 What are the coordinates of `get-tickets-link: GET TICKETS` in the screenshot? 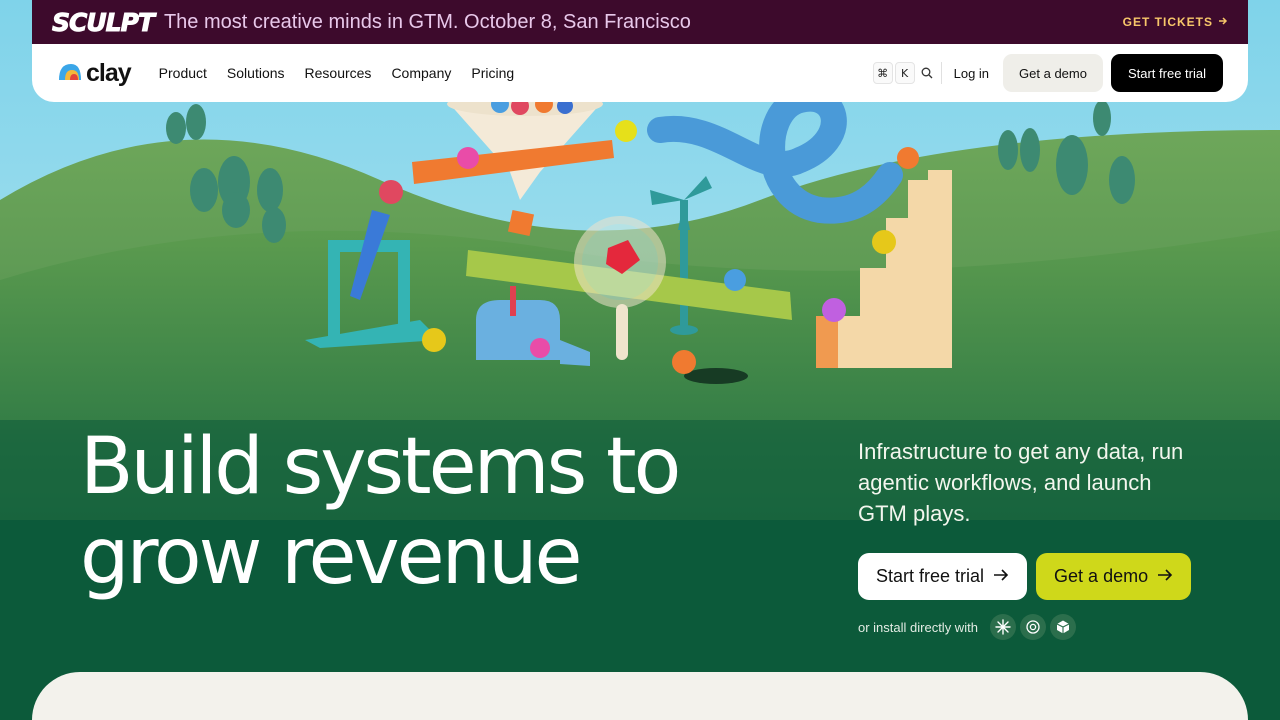 It's located at (1175, 22).